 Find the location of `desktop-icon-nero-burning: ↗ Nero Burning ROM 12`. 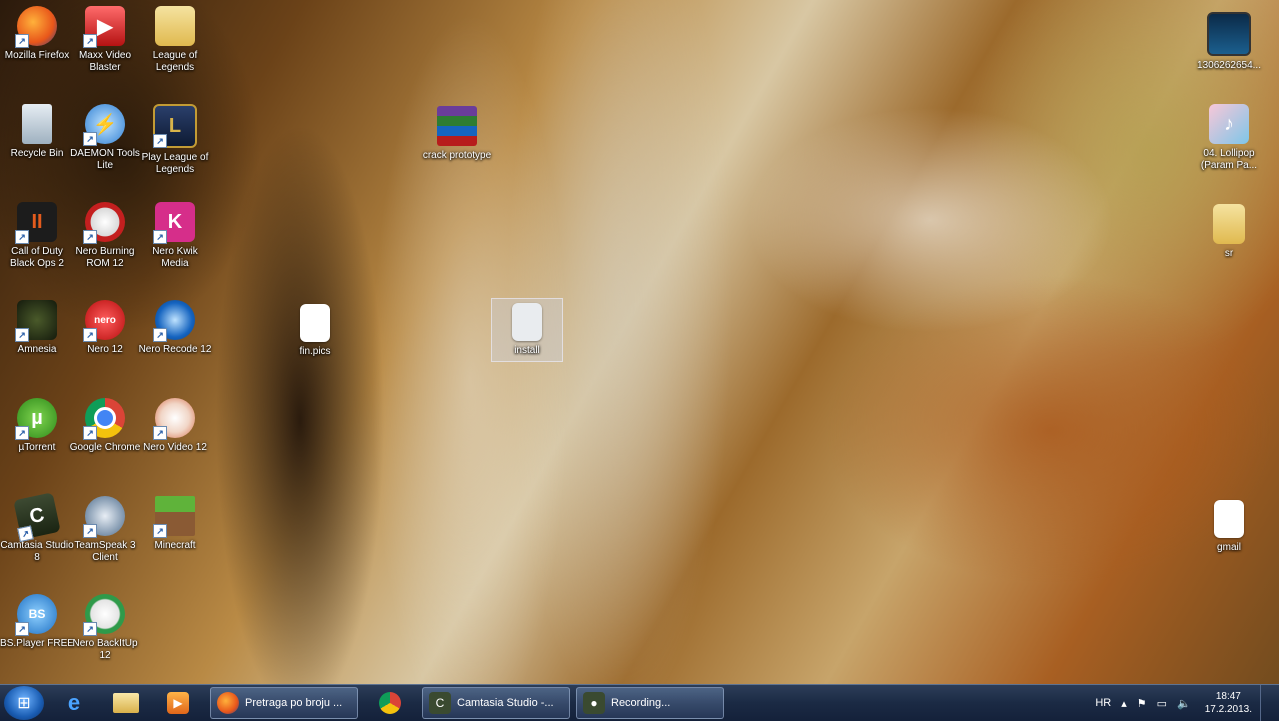

desktop-icon-nero-burning: ↗ Nero Burning ROM 12 is located at coordinates (105, 236).